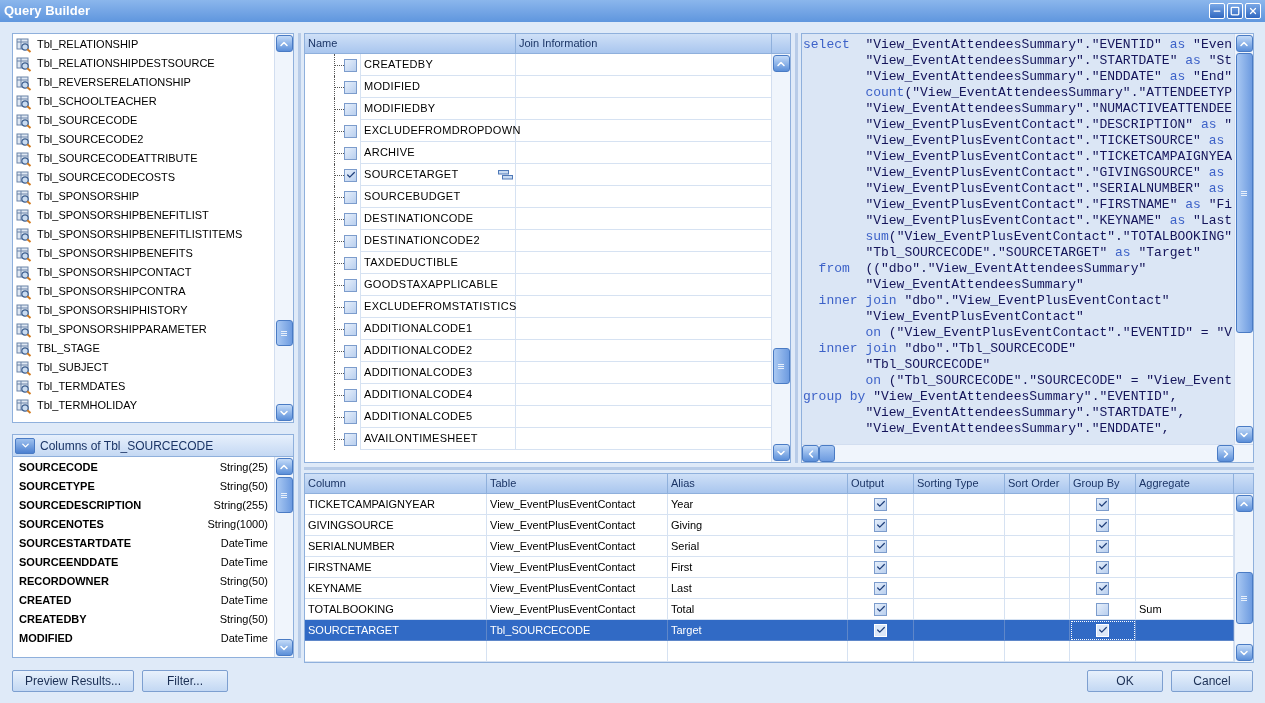  What do you see at coordinates (145, 120) in the screenshot?
I see `table-list-item: Tbl_SOURCECODE` at bounding box center [145, 120].